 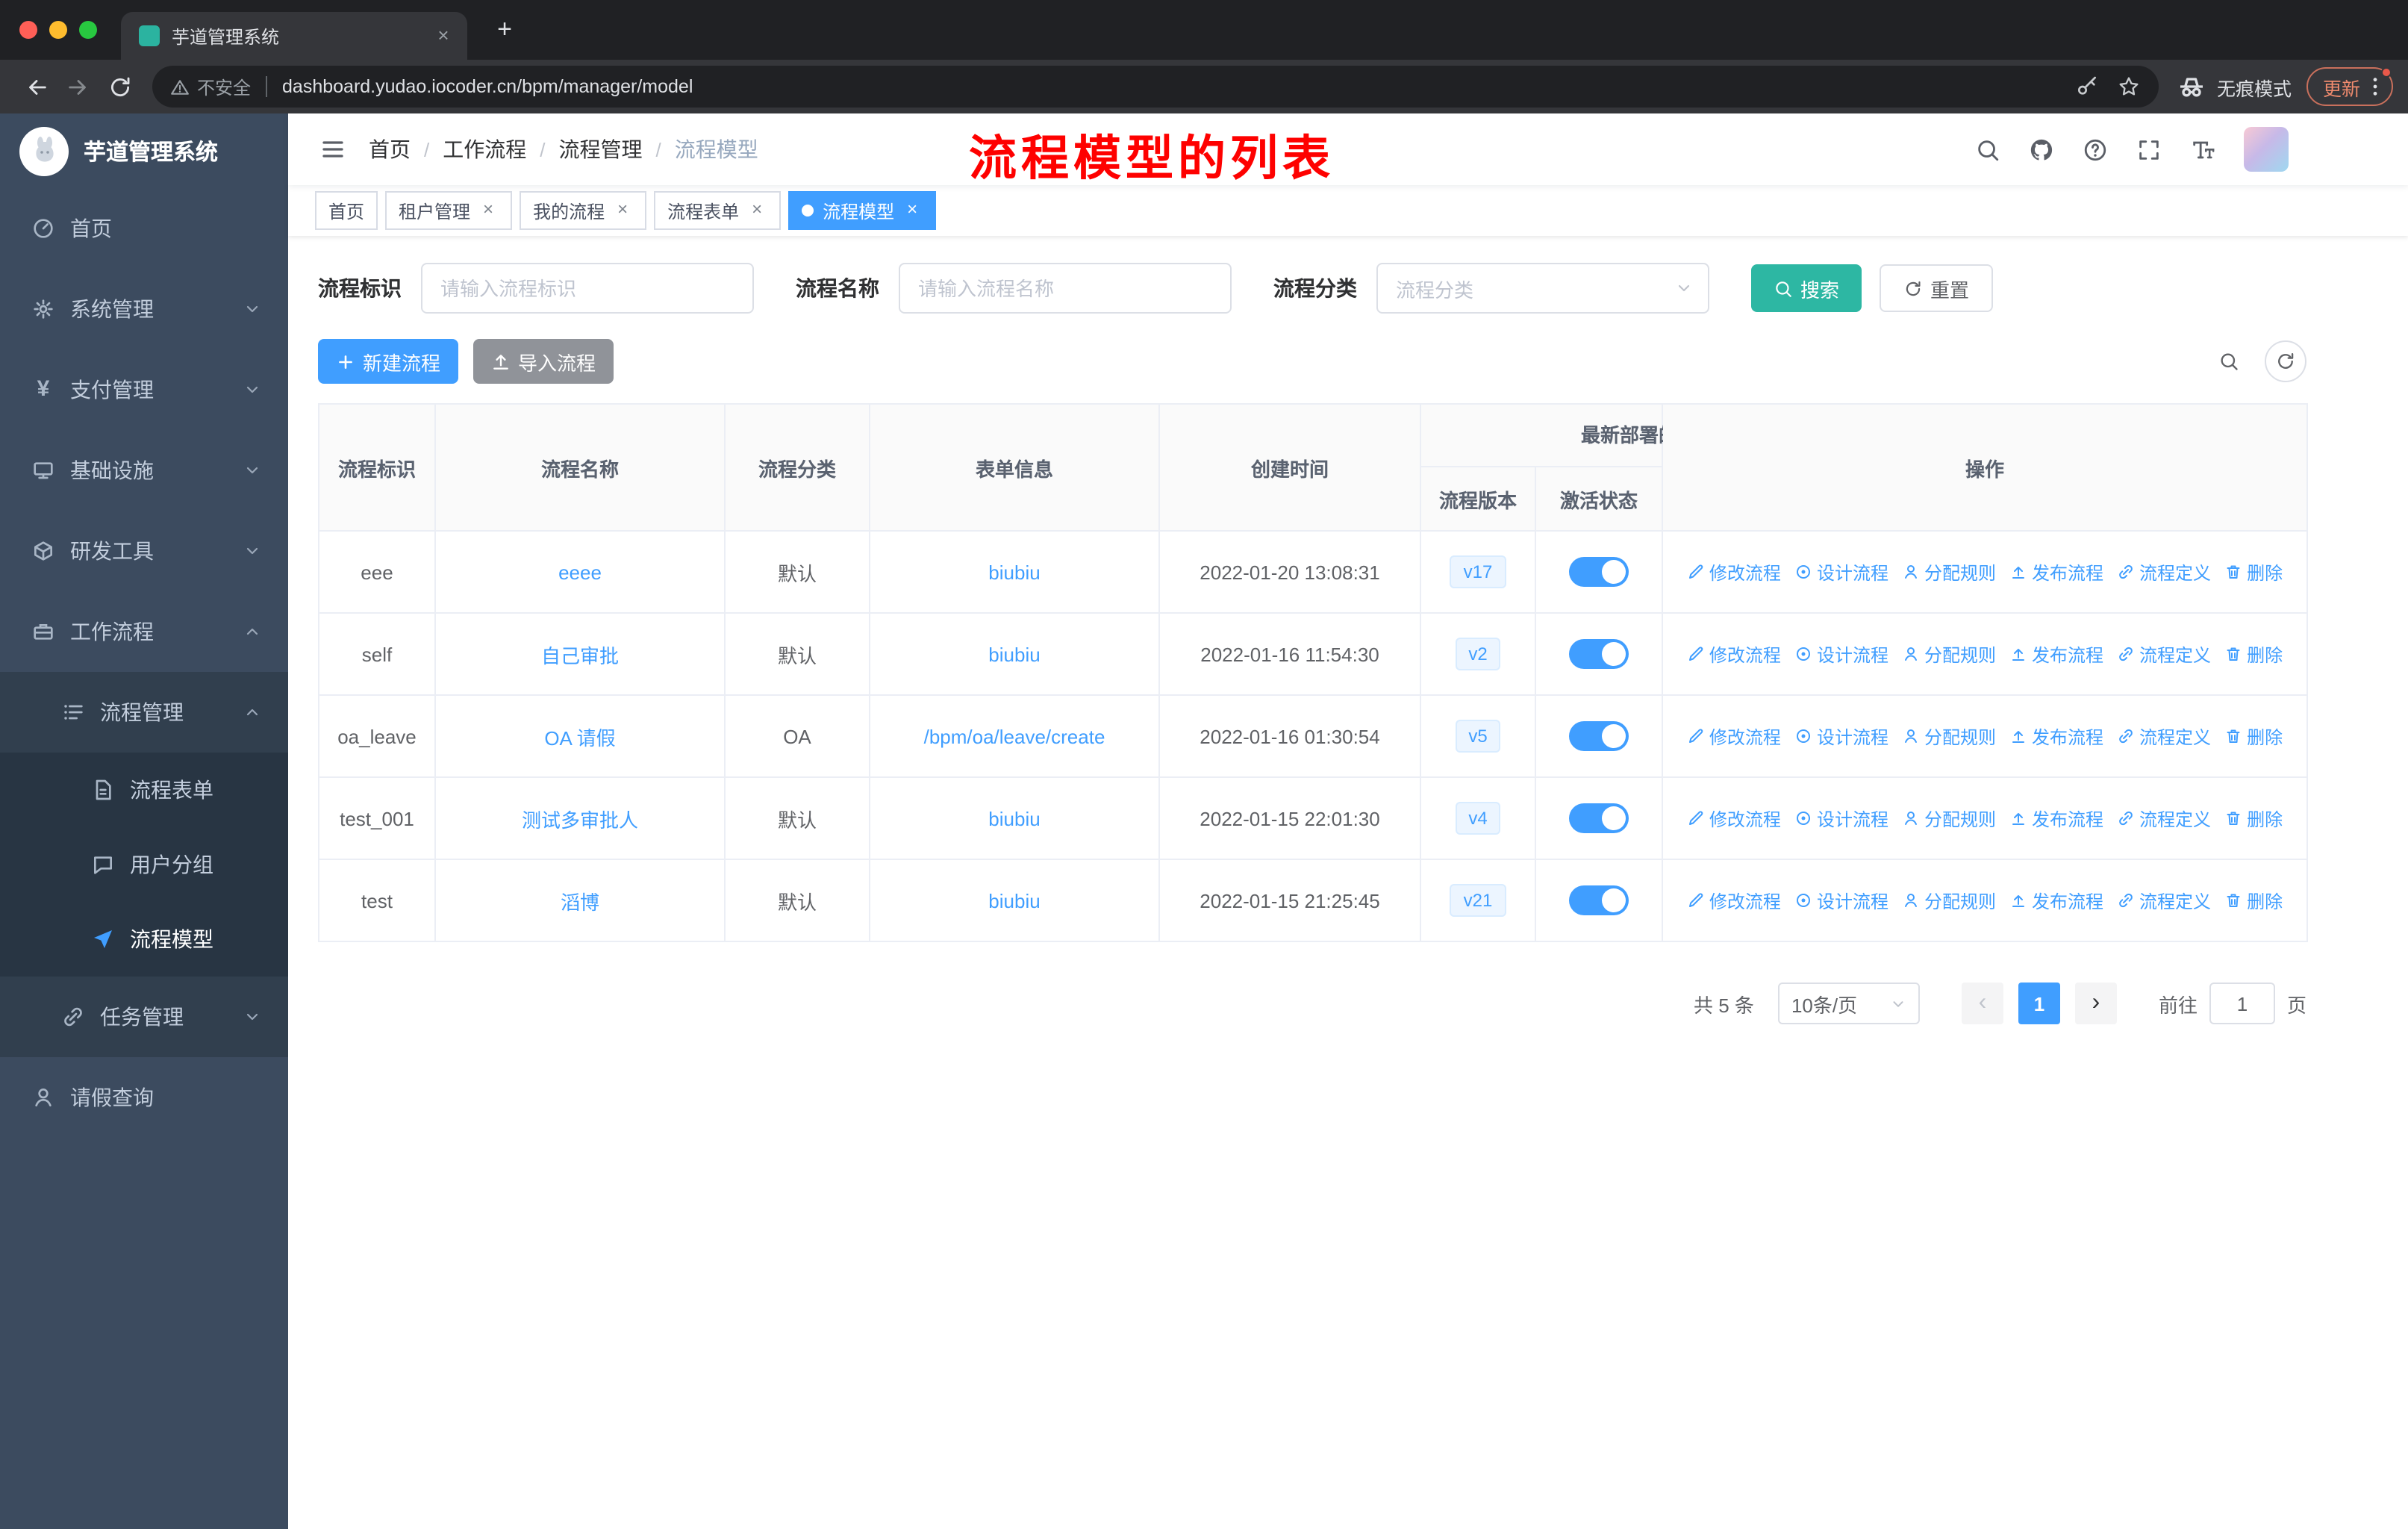 I want to click on version-badge: v21, so click(x=1478, y=901).